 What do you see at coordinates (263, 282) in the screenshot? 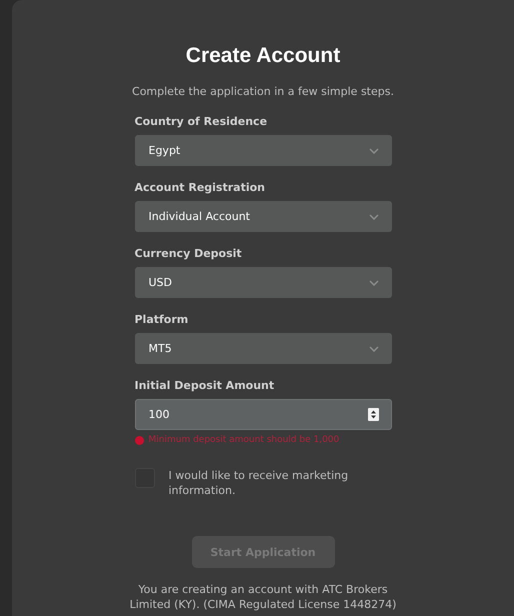
I see `dropdown-field: USD` at bounding box center [263, 282].